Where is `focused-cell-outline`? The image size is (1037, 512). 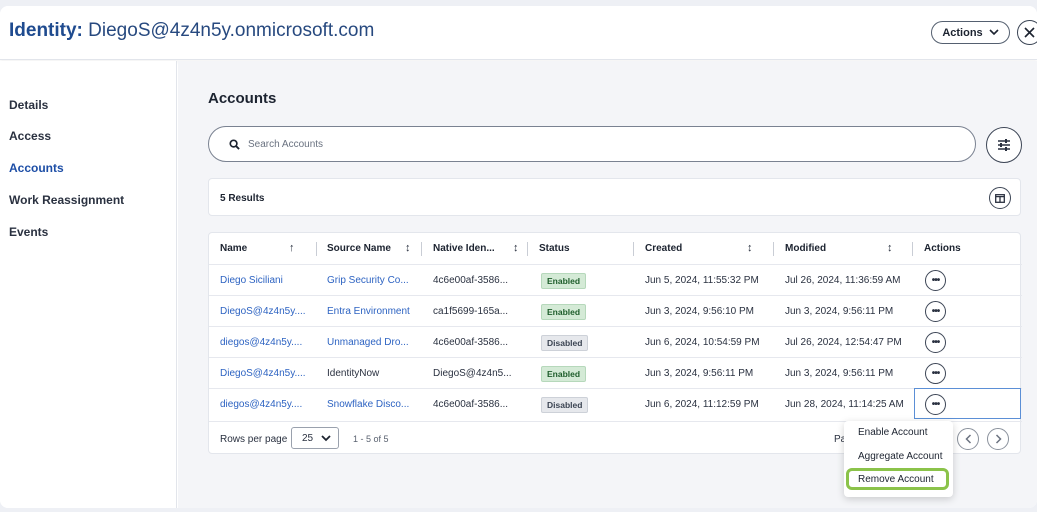
focused-cell-outline is located at coordinates (967, 403).